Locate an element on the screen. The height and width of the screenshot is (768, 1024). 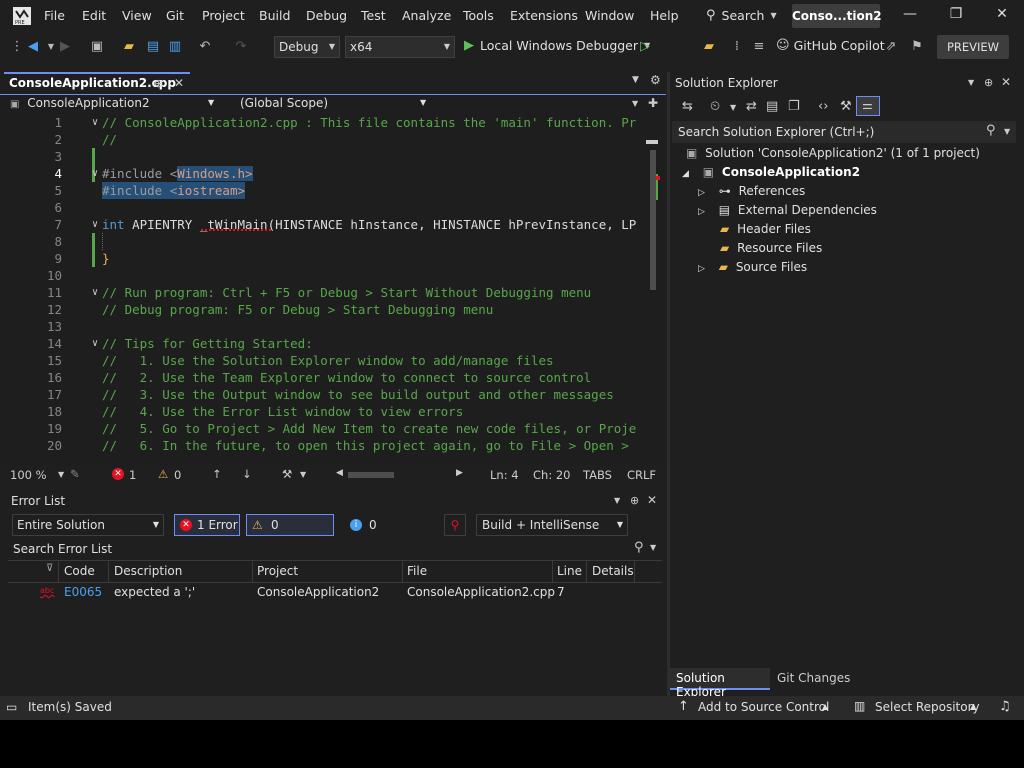
folder-view-icon: ▰ is located at coordinates (709, 47).